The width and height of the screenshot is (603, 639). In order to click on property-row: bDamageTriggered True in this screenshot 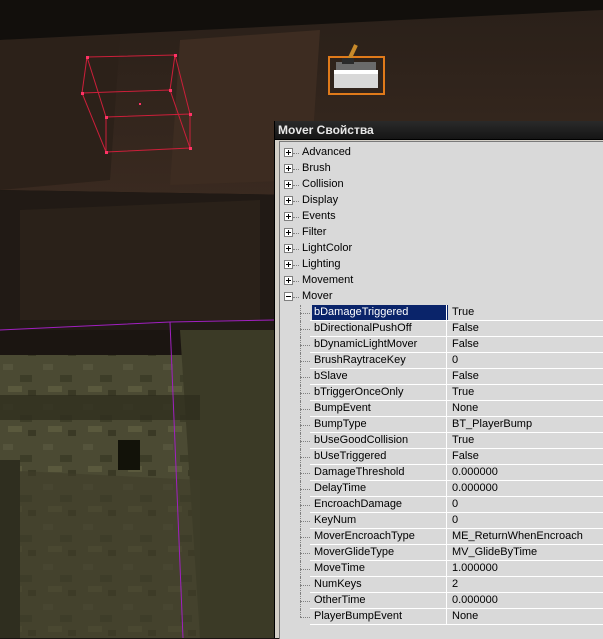, I will do `click(441, 313)`.